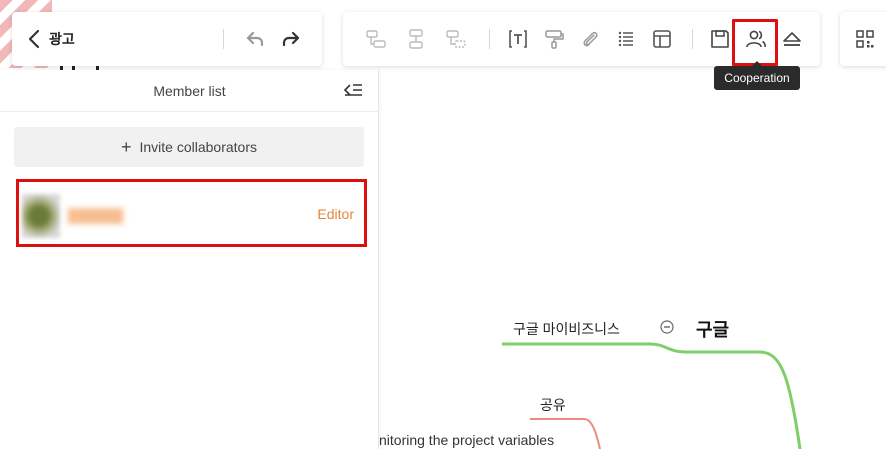 The height and width of the screenshot is (449, 886). I want to click on insert-child-topic-icon, so click(376, 39).